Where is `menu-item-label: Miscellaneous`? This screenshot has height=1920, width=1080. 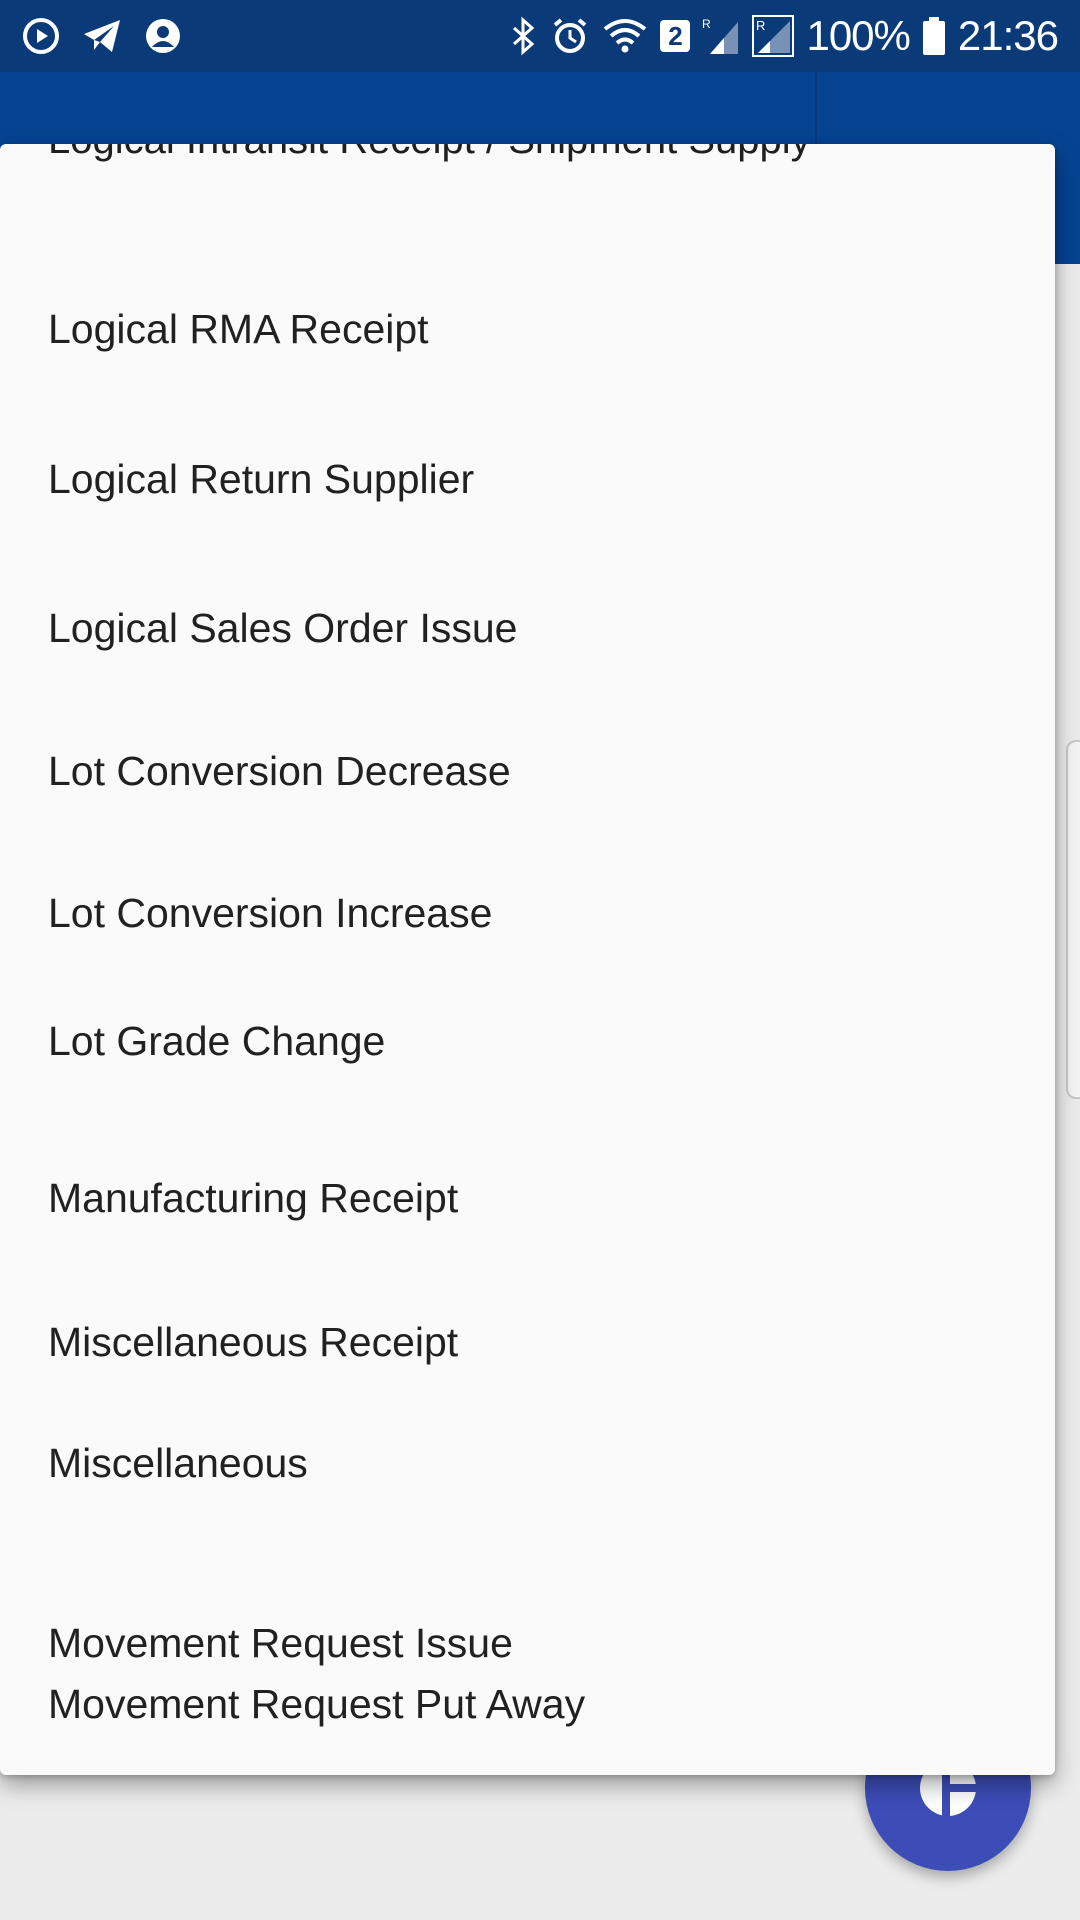 menu-item-label: Miscellaneous is located at coordinates (178, 1462).